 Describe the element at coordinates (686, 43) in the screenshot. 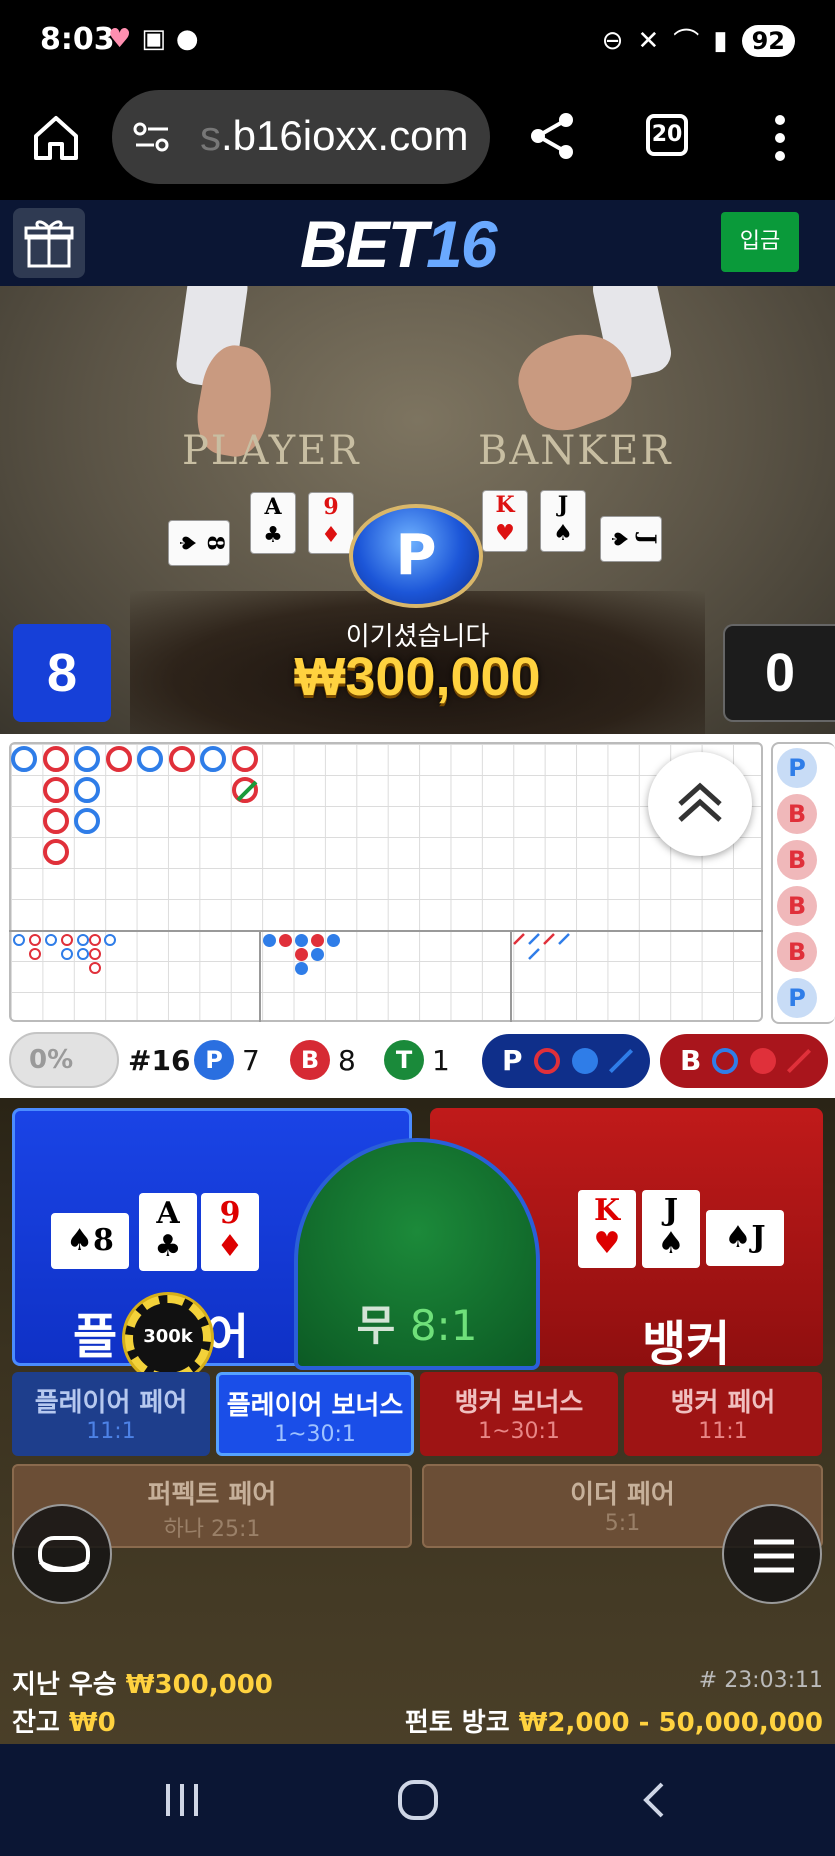

I see `wifi-icon: ⌒` at that location.